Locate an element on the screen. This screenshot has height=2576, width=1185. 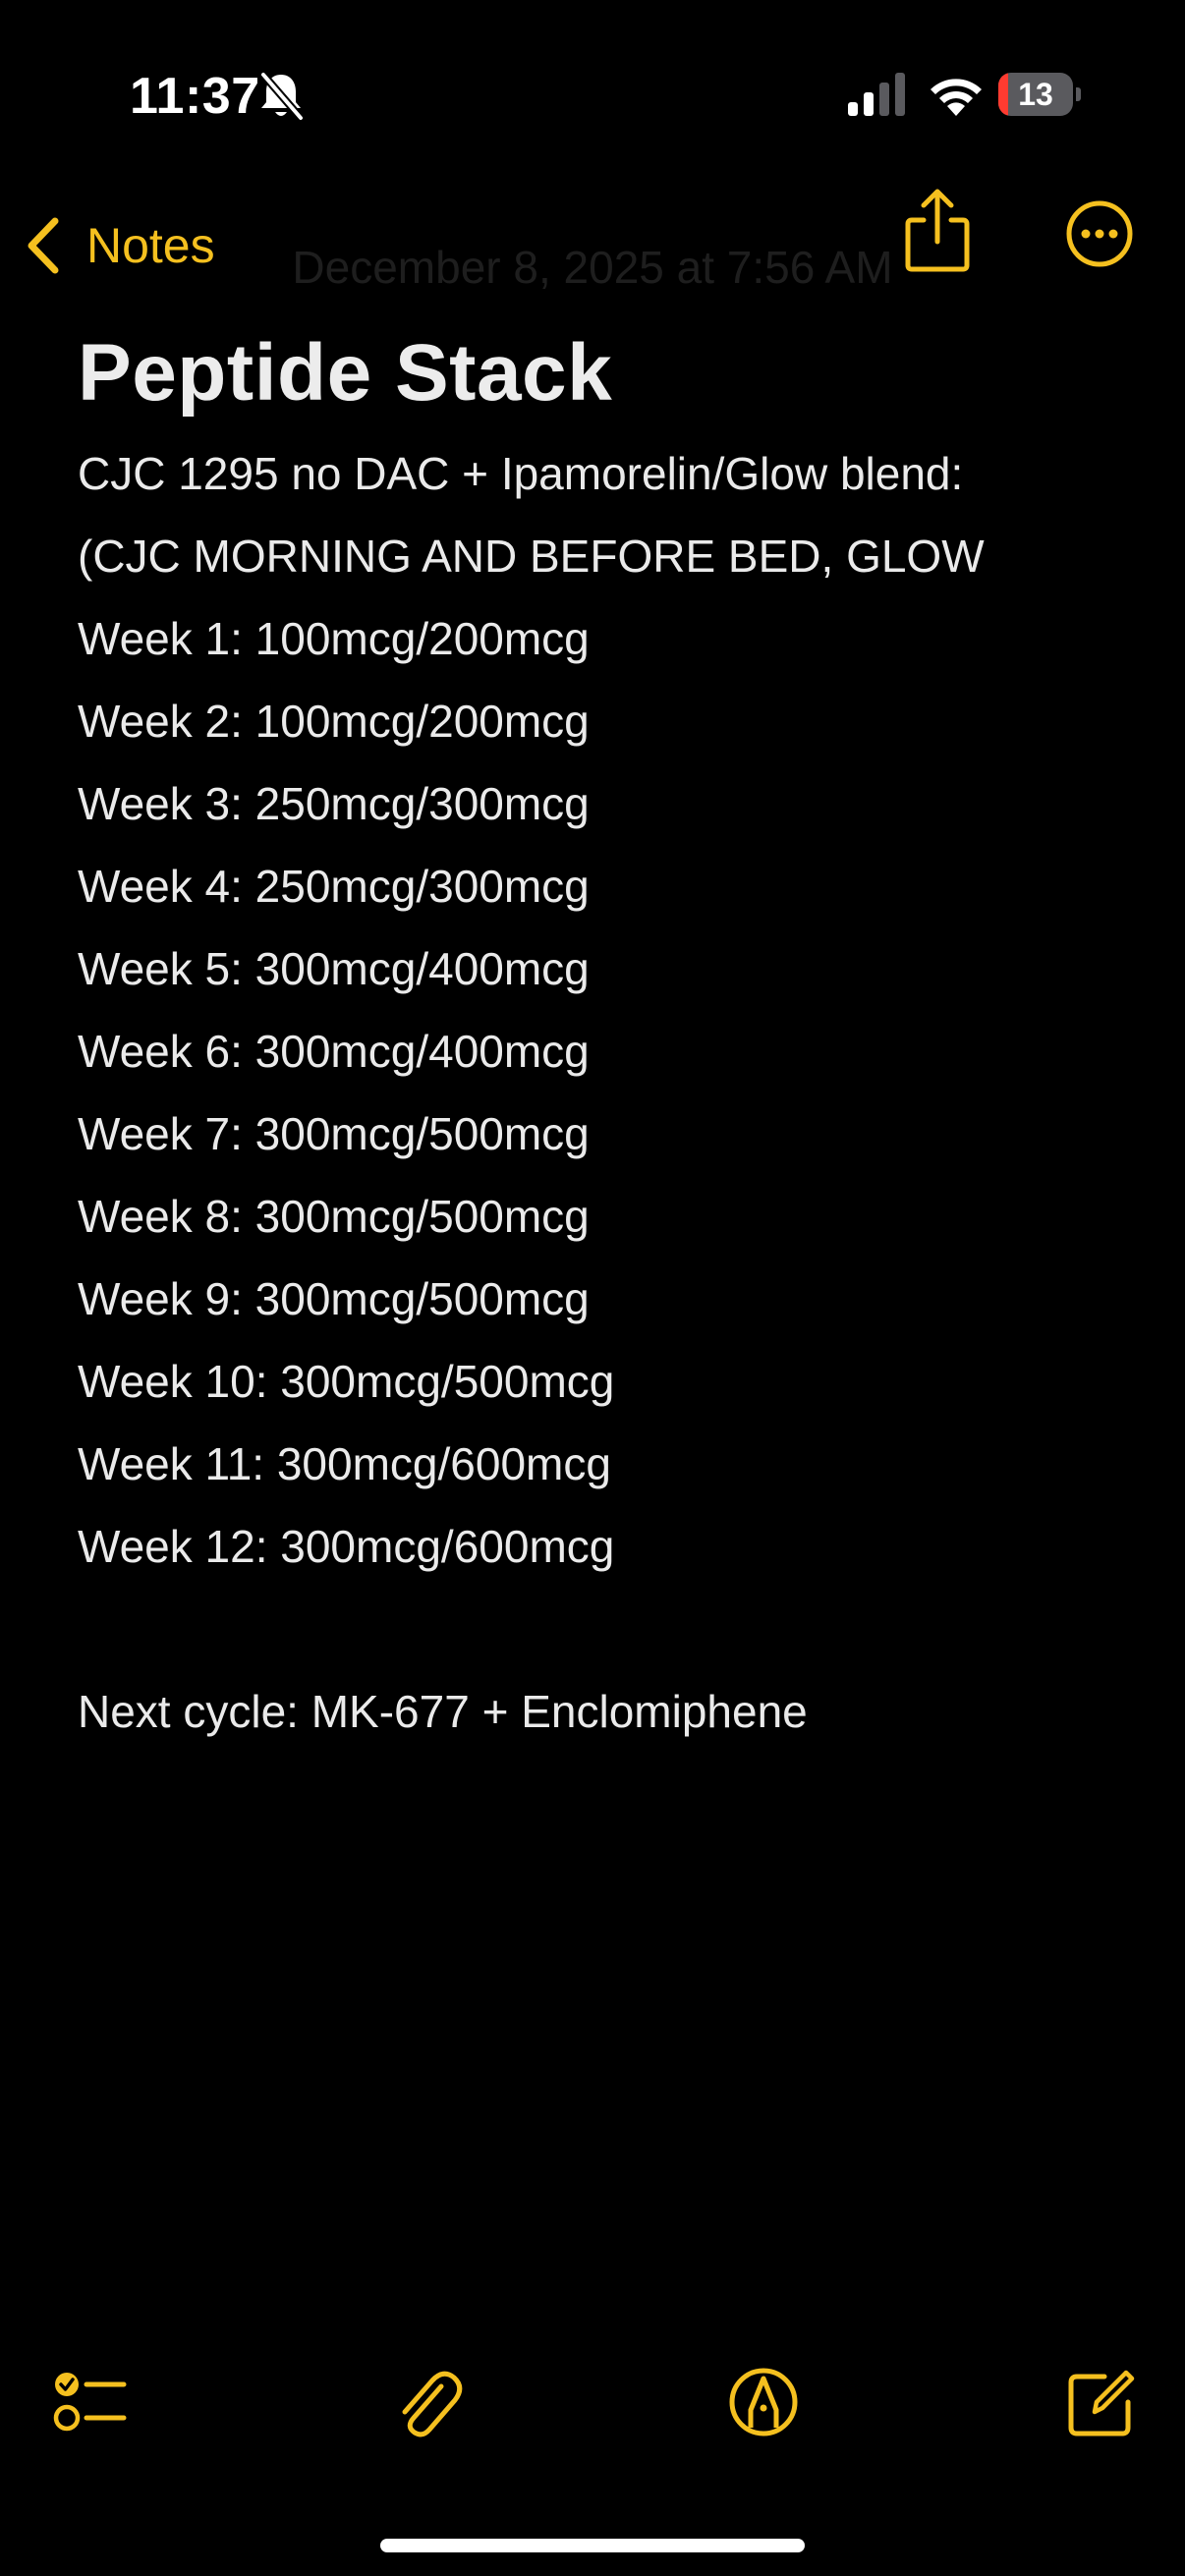
back-to-notes-button: Notes is located at coordinates (119, 245).